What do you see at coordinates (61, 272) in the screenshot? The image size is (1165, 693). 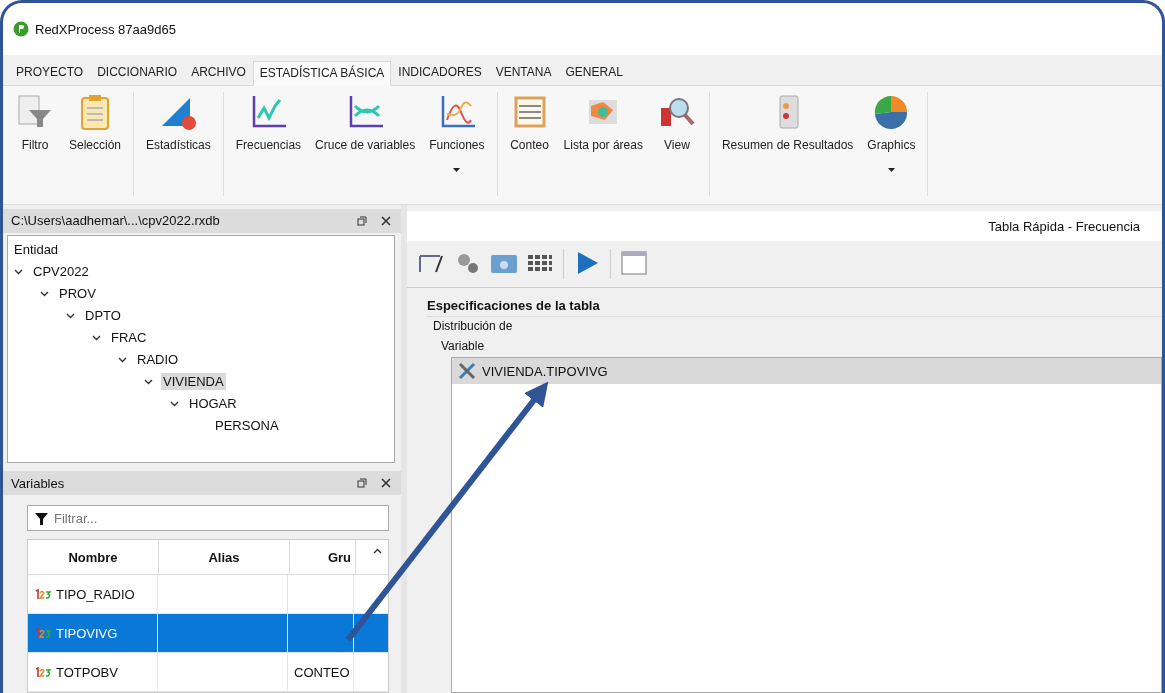 I see `tree-item: CPV2022` at bounding box center [61, 272].